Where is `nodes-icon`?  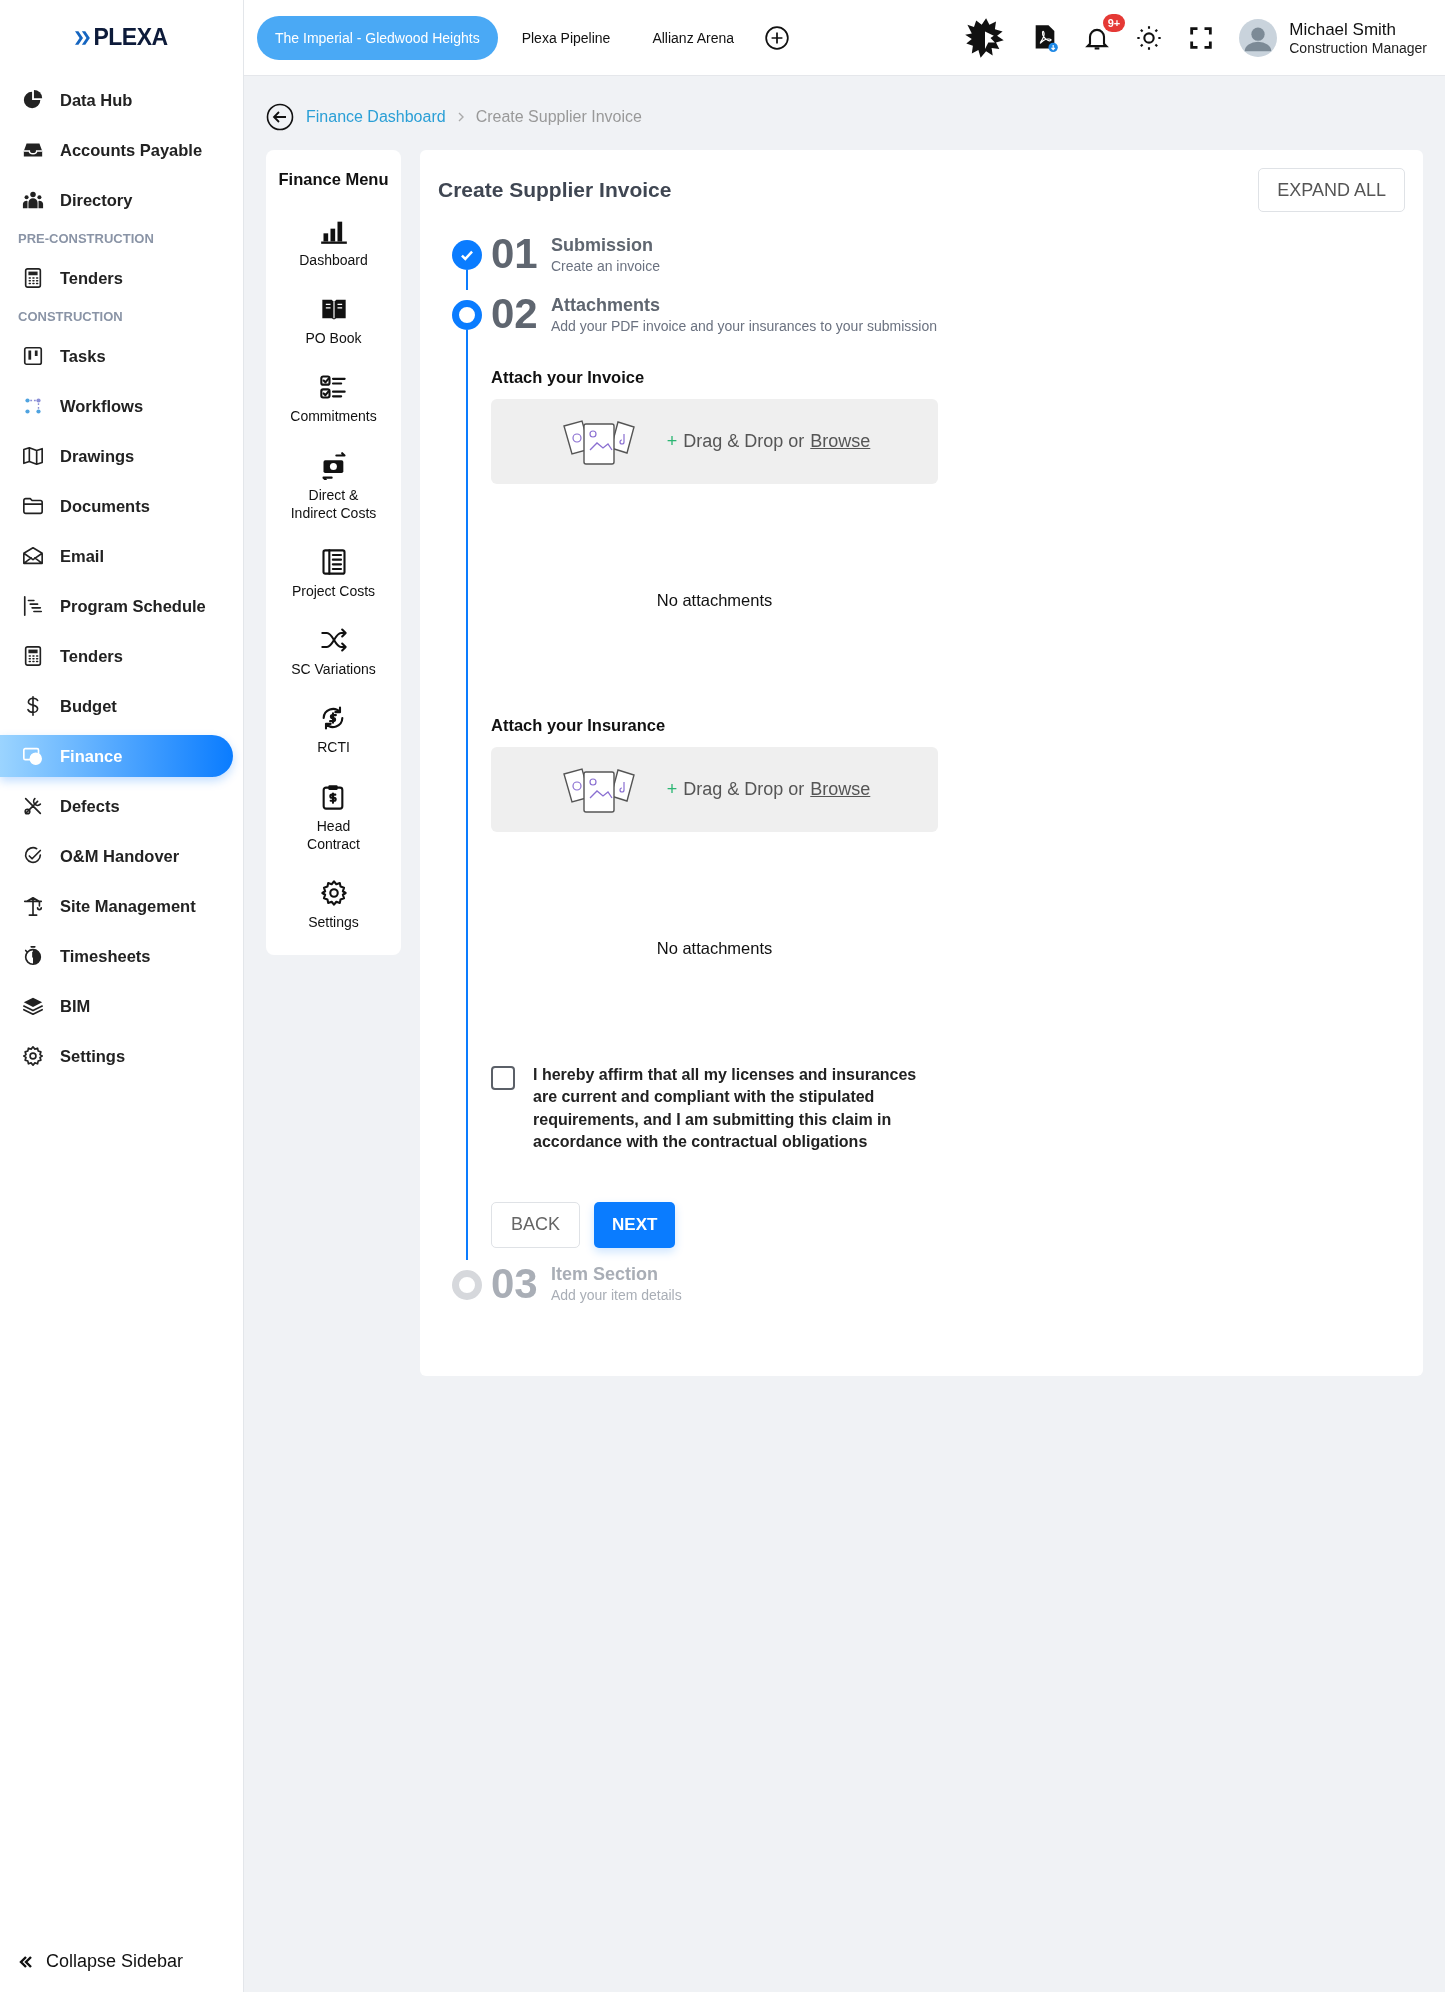 nodes-icon is located at coordinates (33, 406).